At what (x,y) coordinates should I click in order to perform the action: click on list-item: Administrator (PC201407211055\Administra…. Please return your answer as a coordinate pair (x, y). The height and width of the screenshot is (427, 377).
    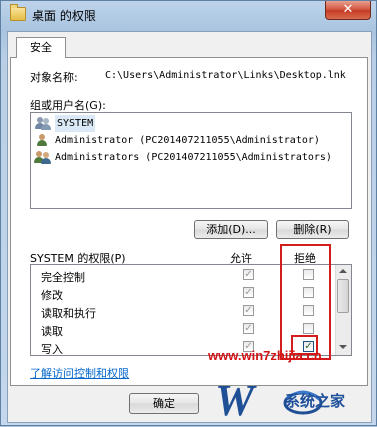
    Looking at the image, I should click on (191, 140).